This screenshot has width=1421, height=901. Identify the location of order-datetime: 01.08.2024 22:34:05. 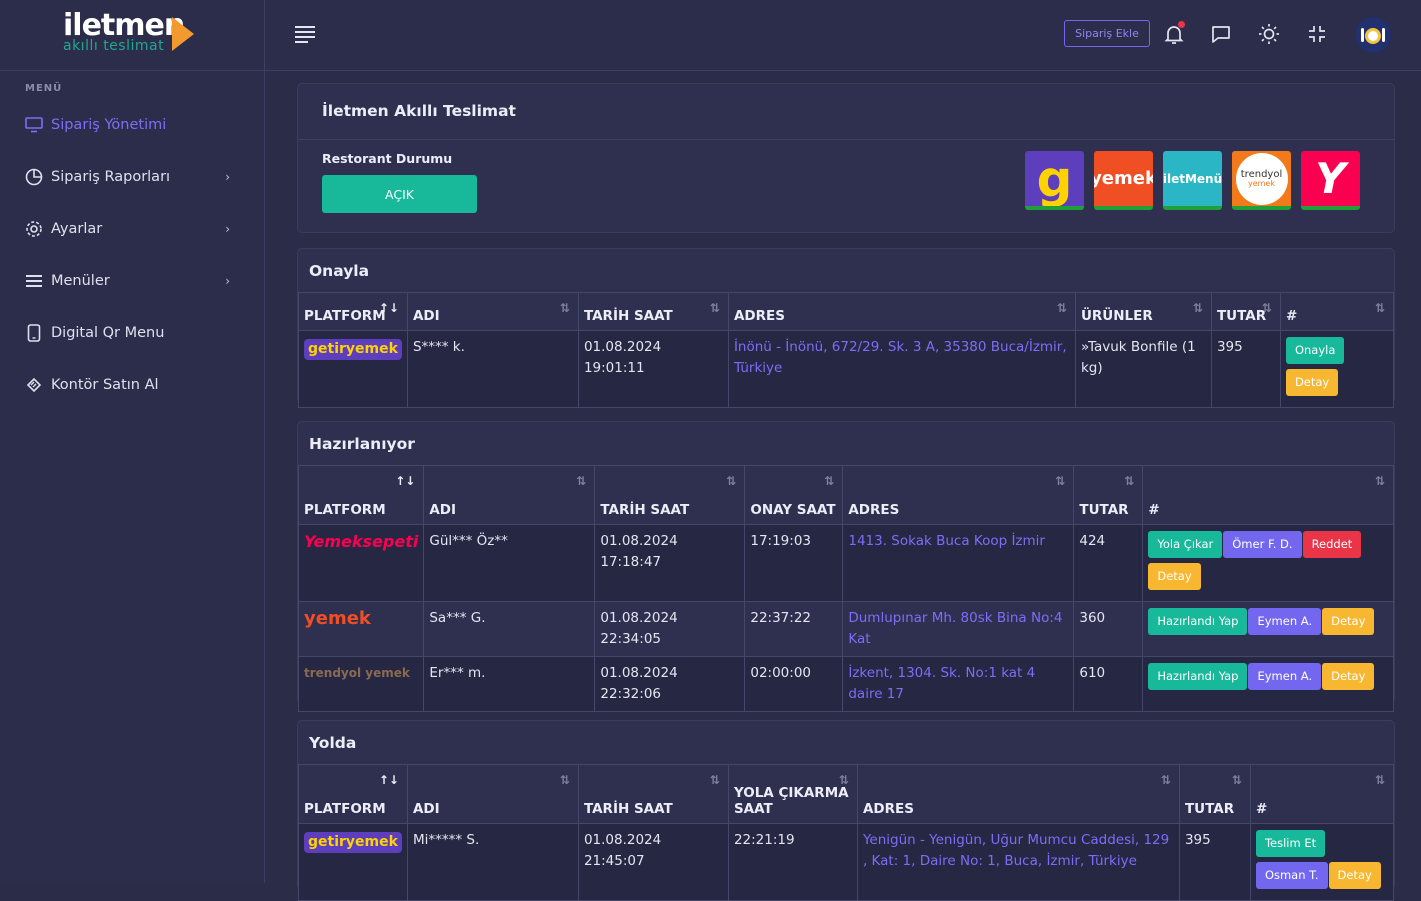
(670, 629).